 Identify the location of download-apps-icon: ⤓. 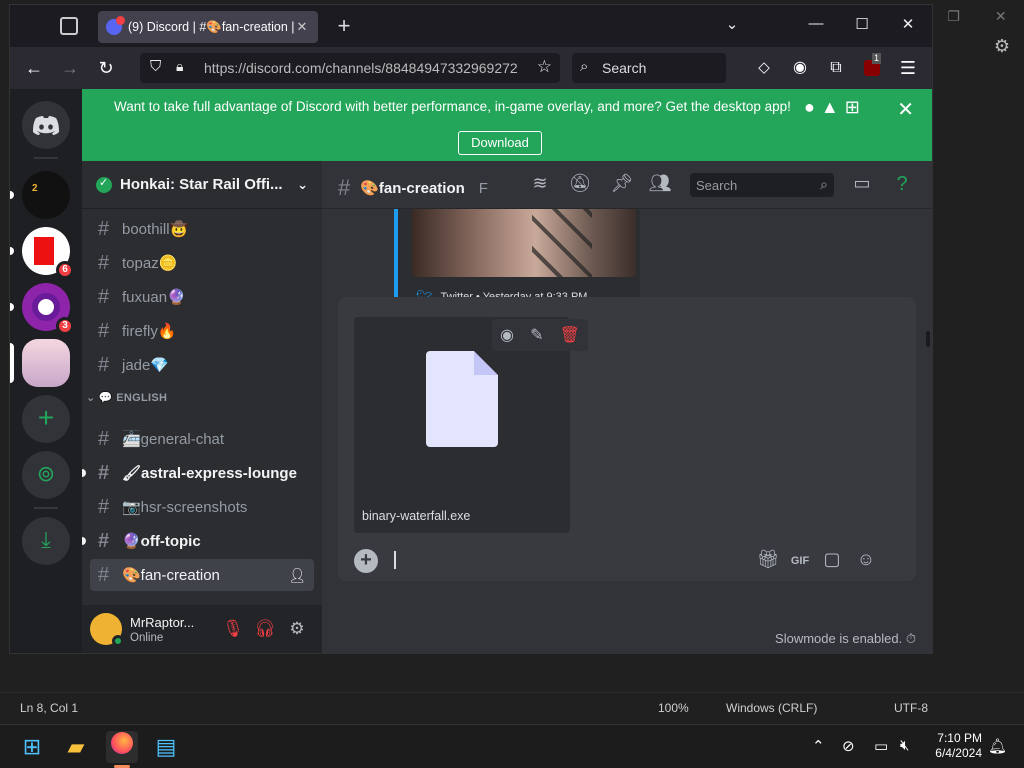
(46, 541).